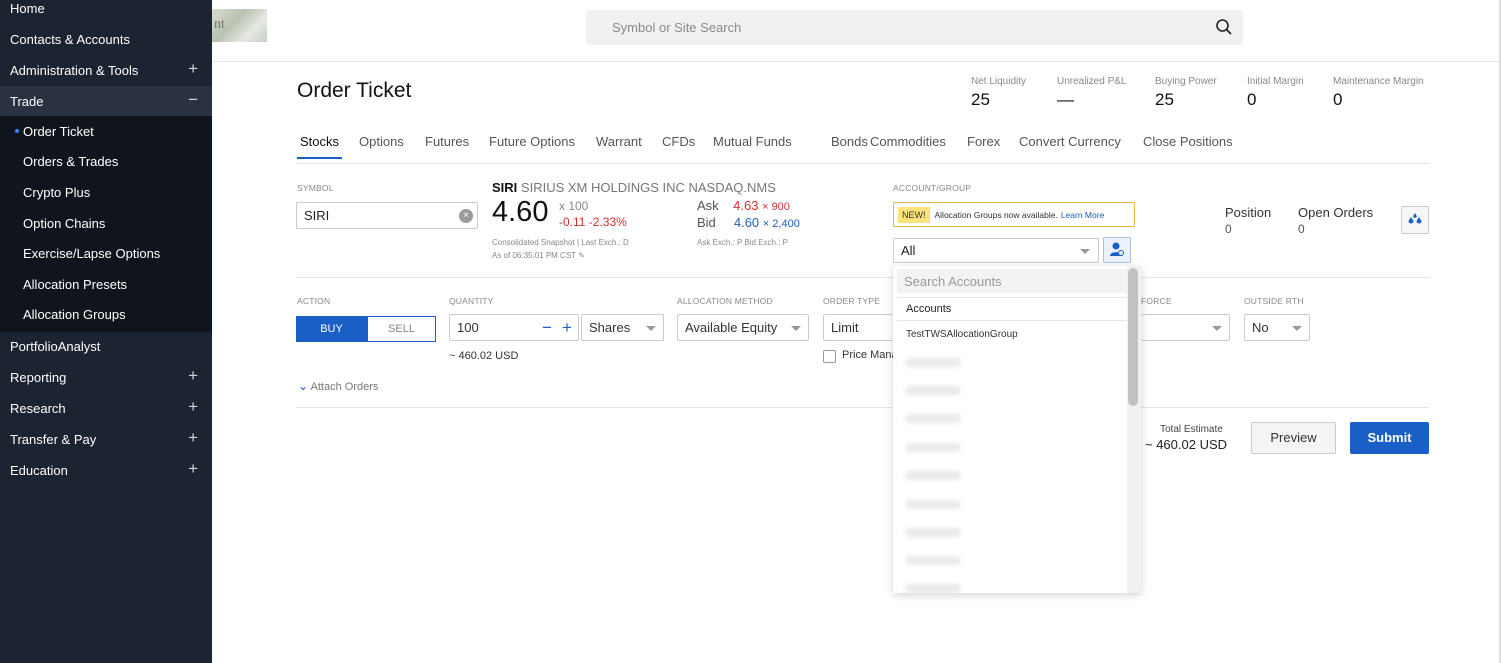 The width and height of the screenshot is (1501, 663). Describe the element at coordinates (1260, 327) in the screenshot. I see `outside-rth-value: No` at that location.